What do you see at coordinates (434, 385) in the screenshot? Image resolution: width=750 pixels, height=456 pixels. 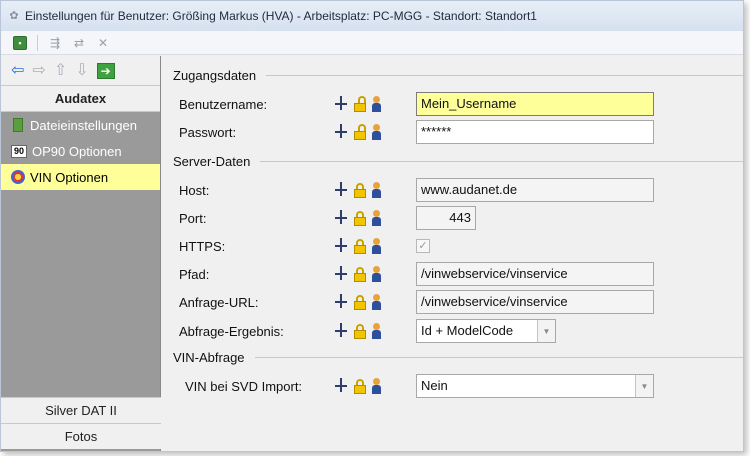 I see `svd-import-select-value: Nein` at bounding box center [434, 385].